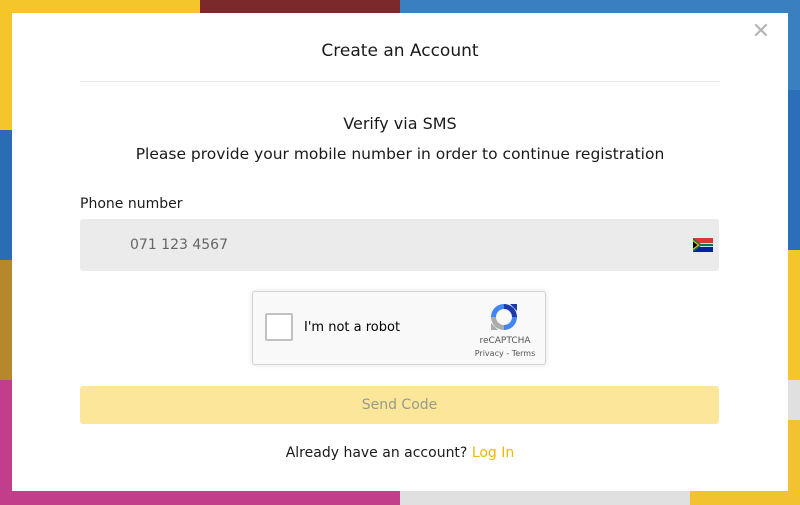  What do you see at coordinates (352, 327) in the screenshot?
I see `recaptcha-label: I'm not a robot` at bounding box center [352, 327].